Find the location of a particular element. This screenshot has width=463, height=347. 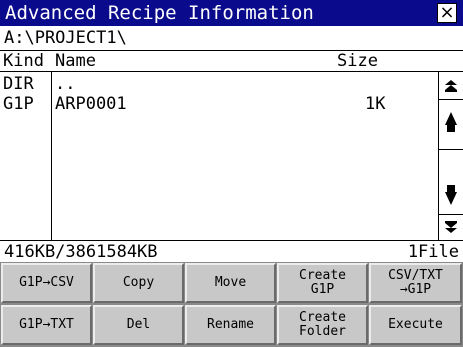

page-down-button is located at coordinates (451, 227).